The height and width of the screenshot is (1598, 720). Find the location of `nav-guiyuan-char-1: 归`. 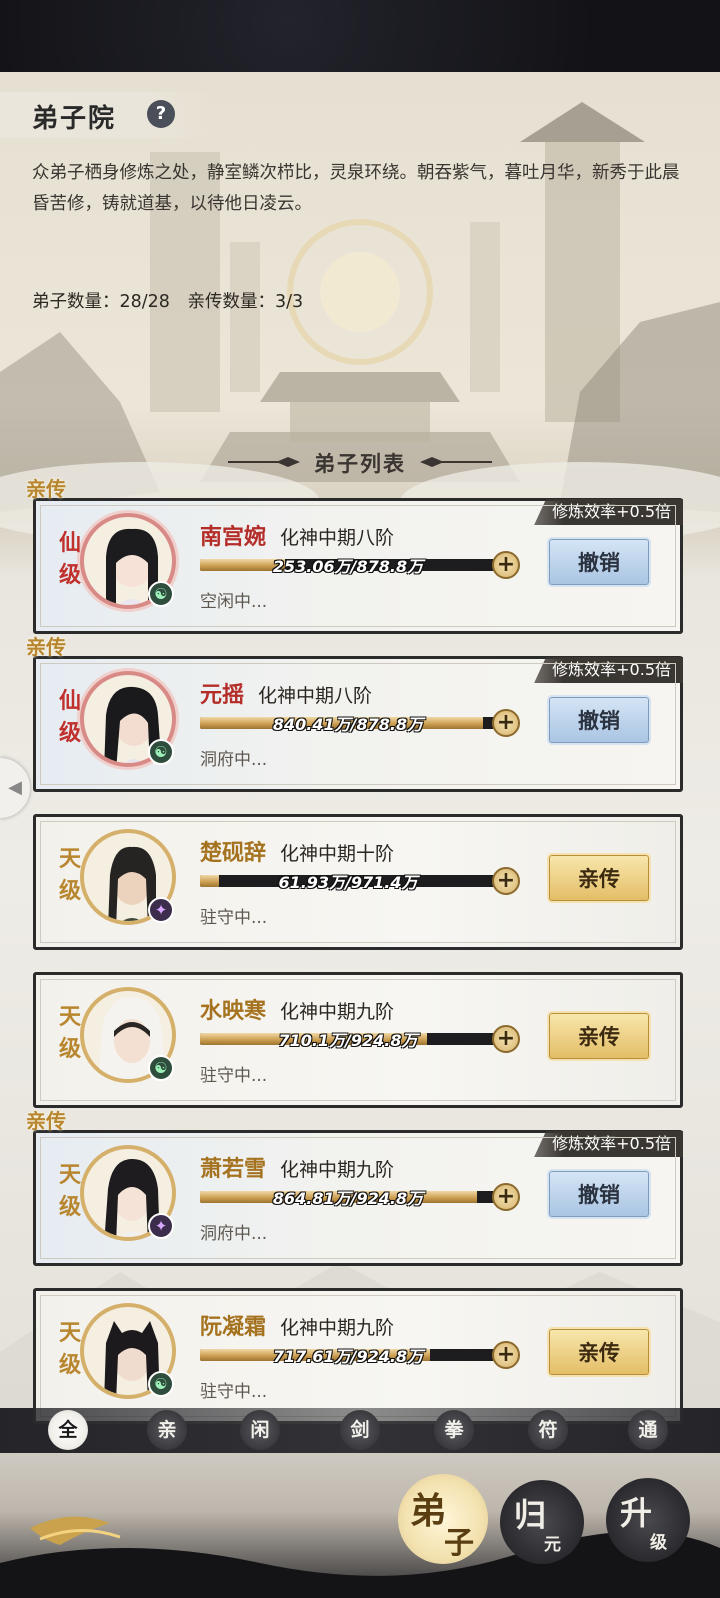

nav-guiyuan-char-1: 归 is located at coordinates (530, 1515).